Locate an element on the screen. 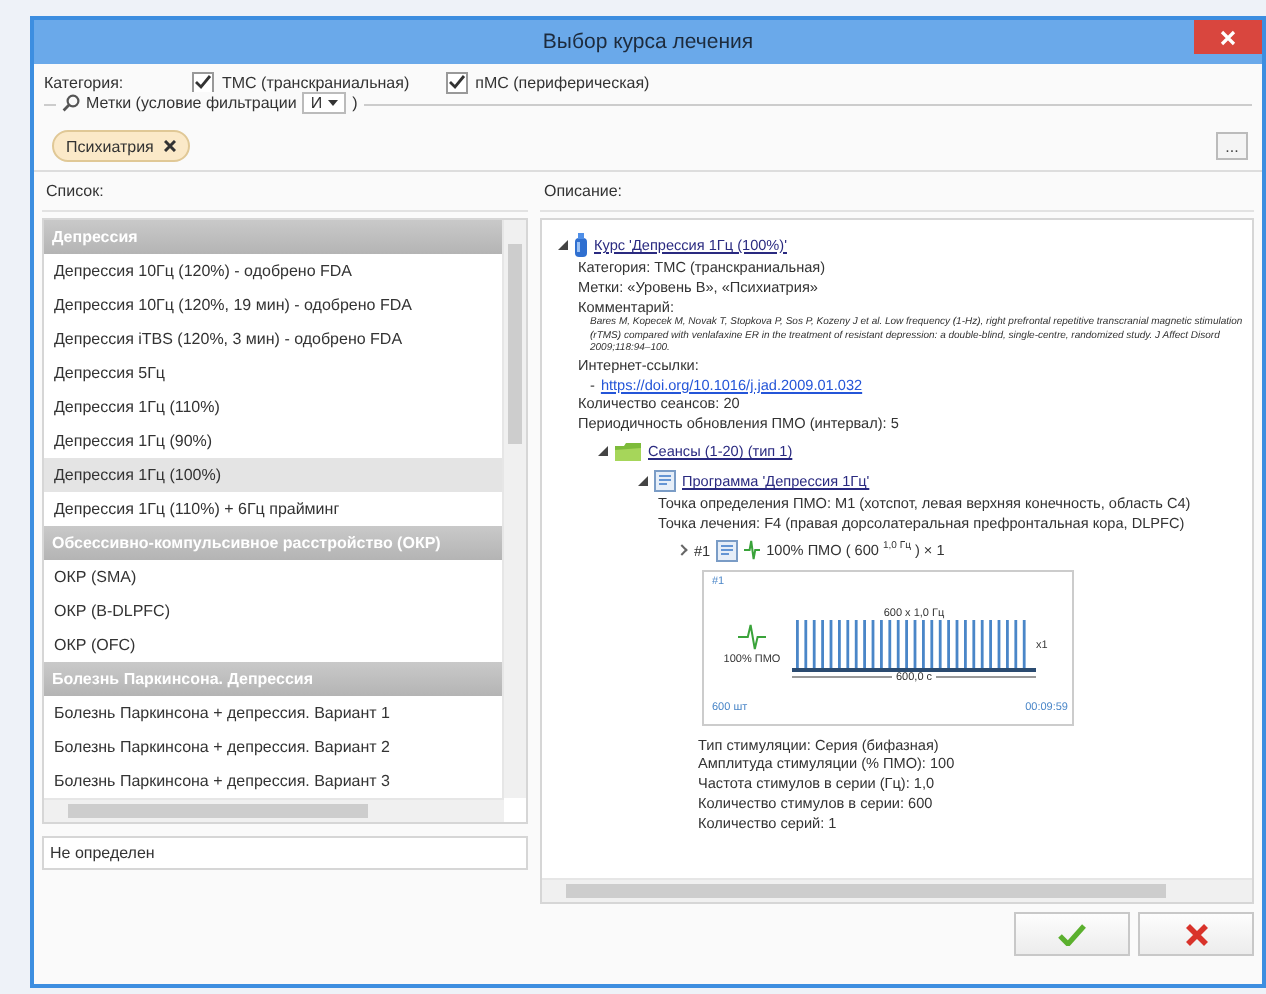 This screenshot has height=994, width=1266. caret-icon is located at coordinates (333, 103).